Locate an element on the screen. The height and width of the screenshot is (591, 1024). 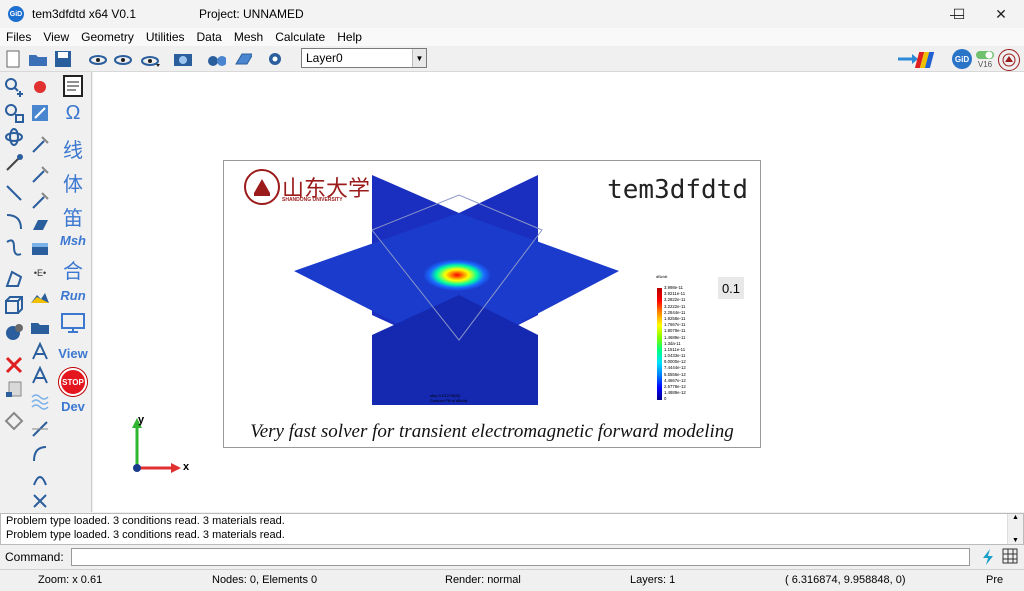
mesh-view-2-icon is located at coordinates (40, 375).